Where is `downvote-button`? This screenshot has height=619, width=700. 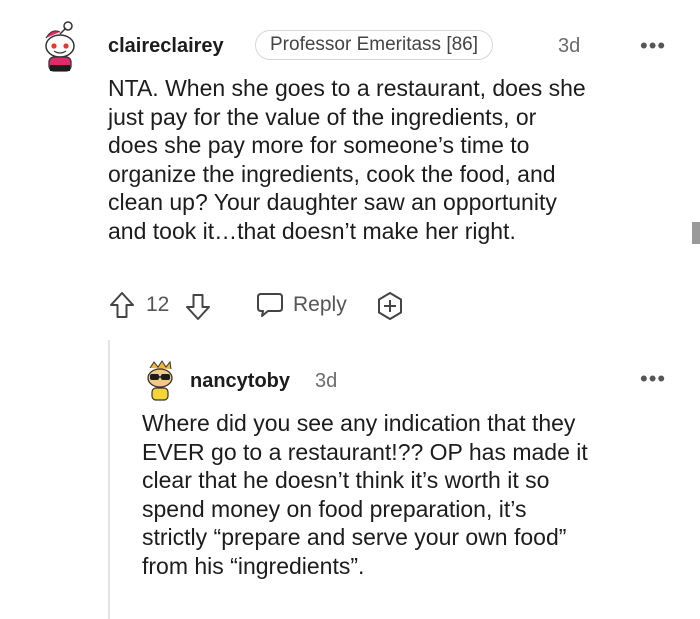
downvote-button is located at coordinates (198, 307).